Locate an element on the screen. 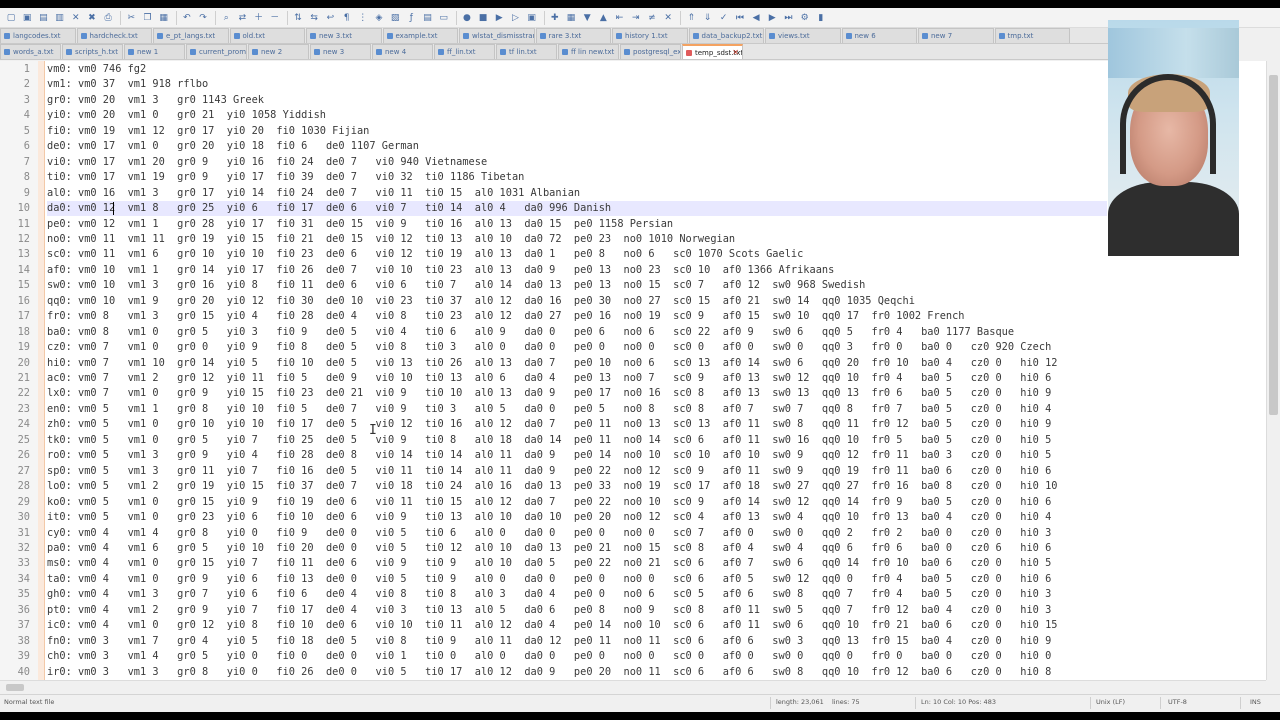  settings-icon: ⚙ is located at coordinates (805, 18).